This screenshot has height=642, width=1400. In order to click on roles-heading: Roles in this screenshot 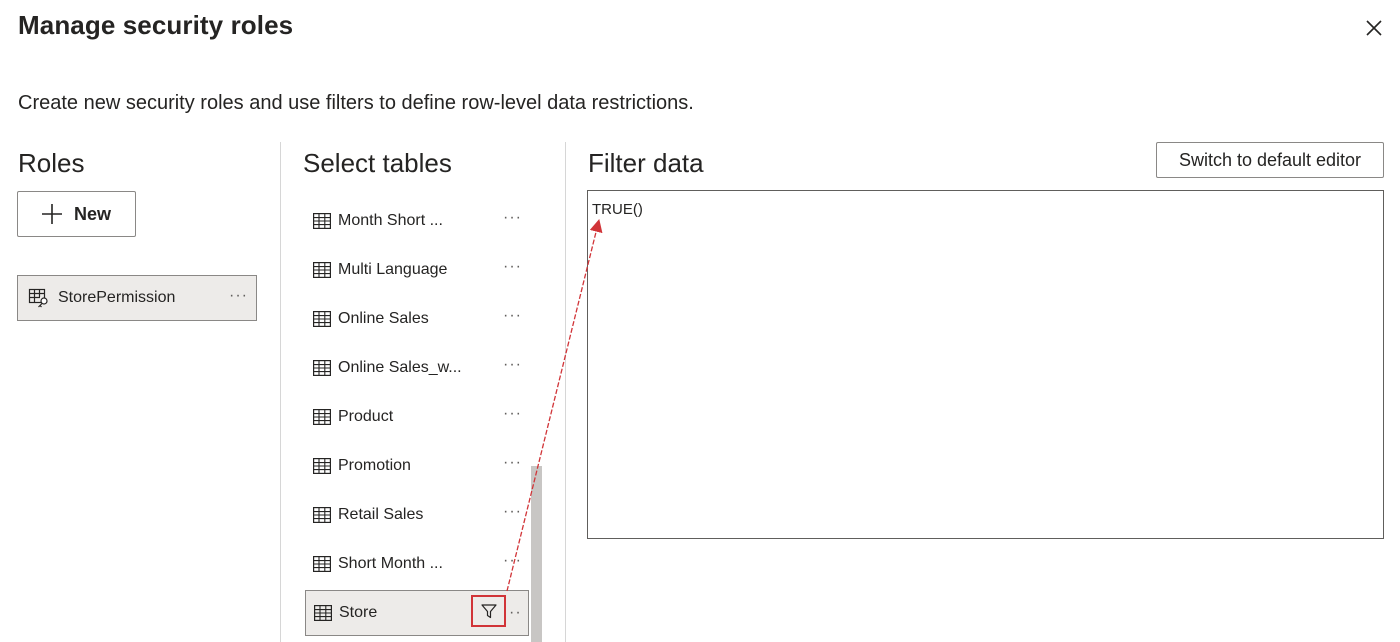, I will do `click(51, 163)`.